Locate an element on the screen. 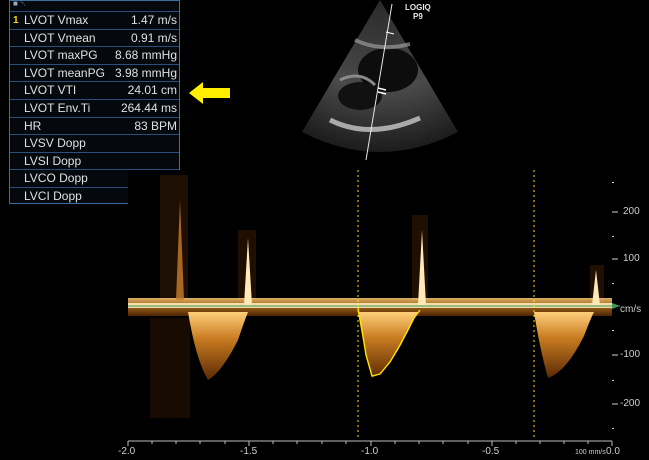 The width and height of the screenshot is (649, 460). baseline-marker-icon is located at coordinates (616, 306).